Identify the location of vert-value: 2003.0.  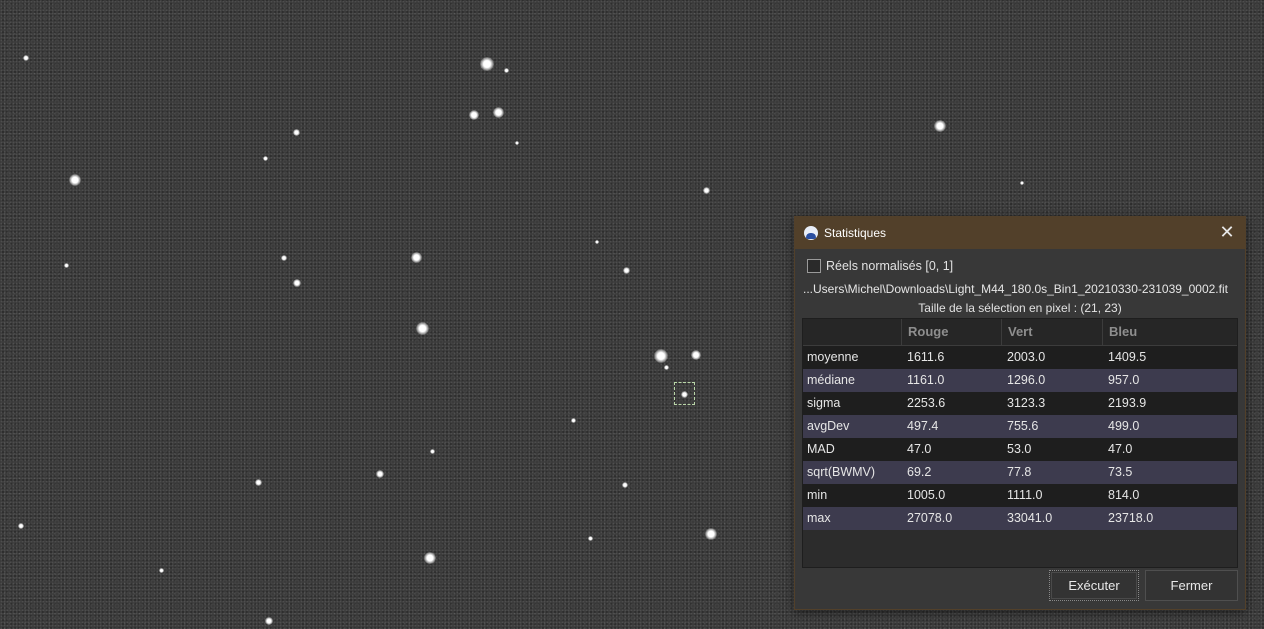
(1026, 357).